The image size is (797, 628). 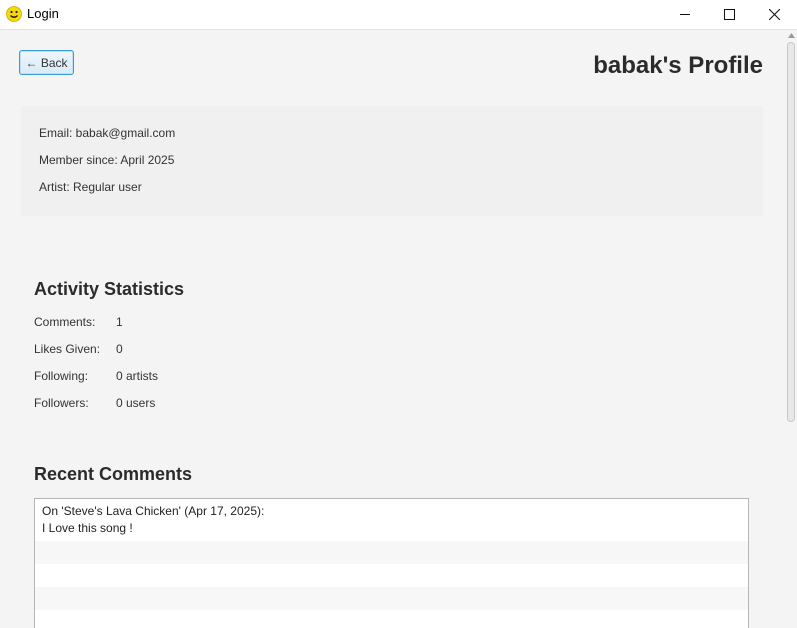 I want to click on chevron-up-icon, so click(x=791, y=35).